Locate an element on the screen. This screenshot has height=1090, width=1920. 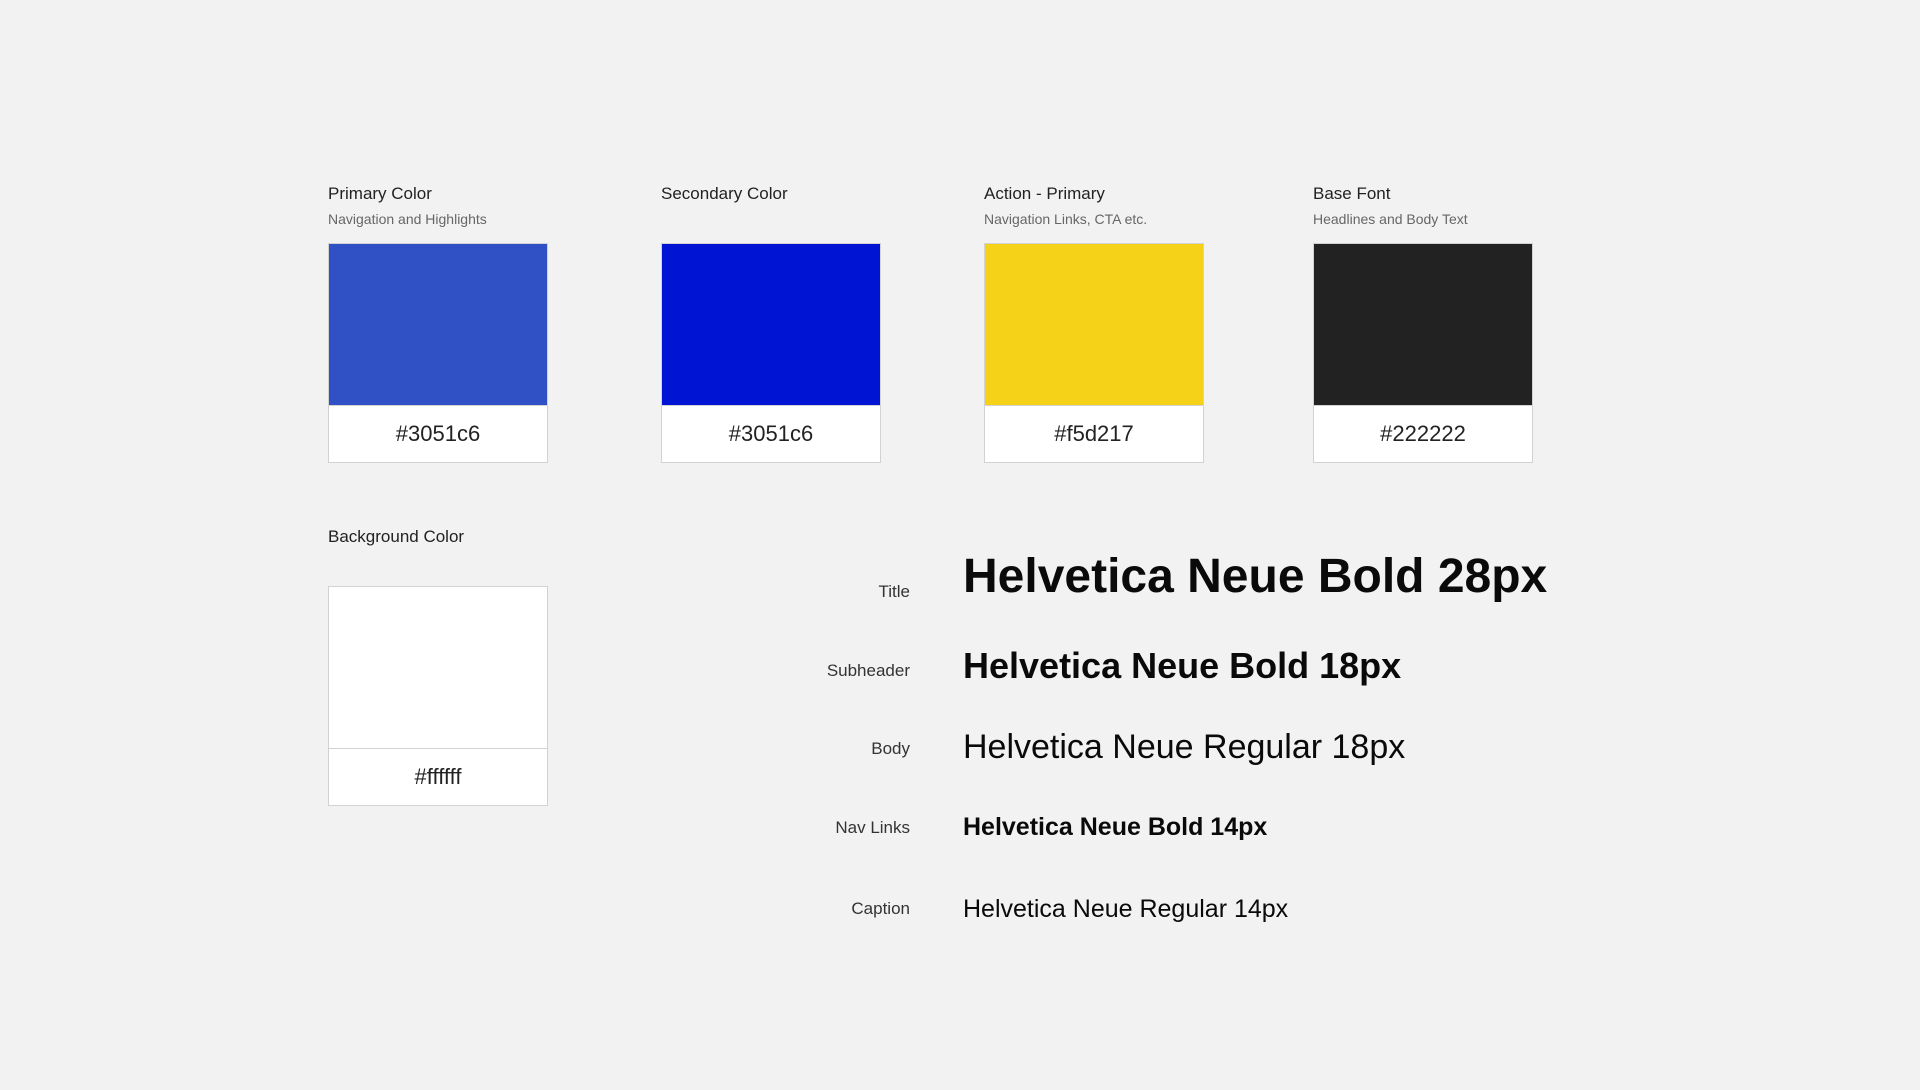
hex-value: #222222 is located at coordinates (1423, 433).